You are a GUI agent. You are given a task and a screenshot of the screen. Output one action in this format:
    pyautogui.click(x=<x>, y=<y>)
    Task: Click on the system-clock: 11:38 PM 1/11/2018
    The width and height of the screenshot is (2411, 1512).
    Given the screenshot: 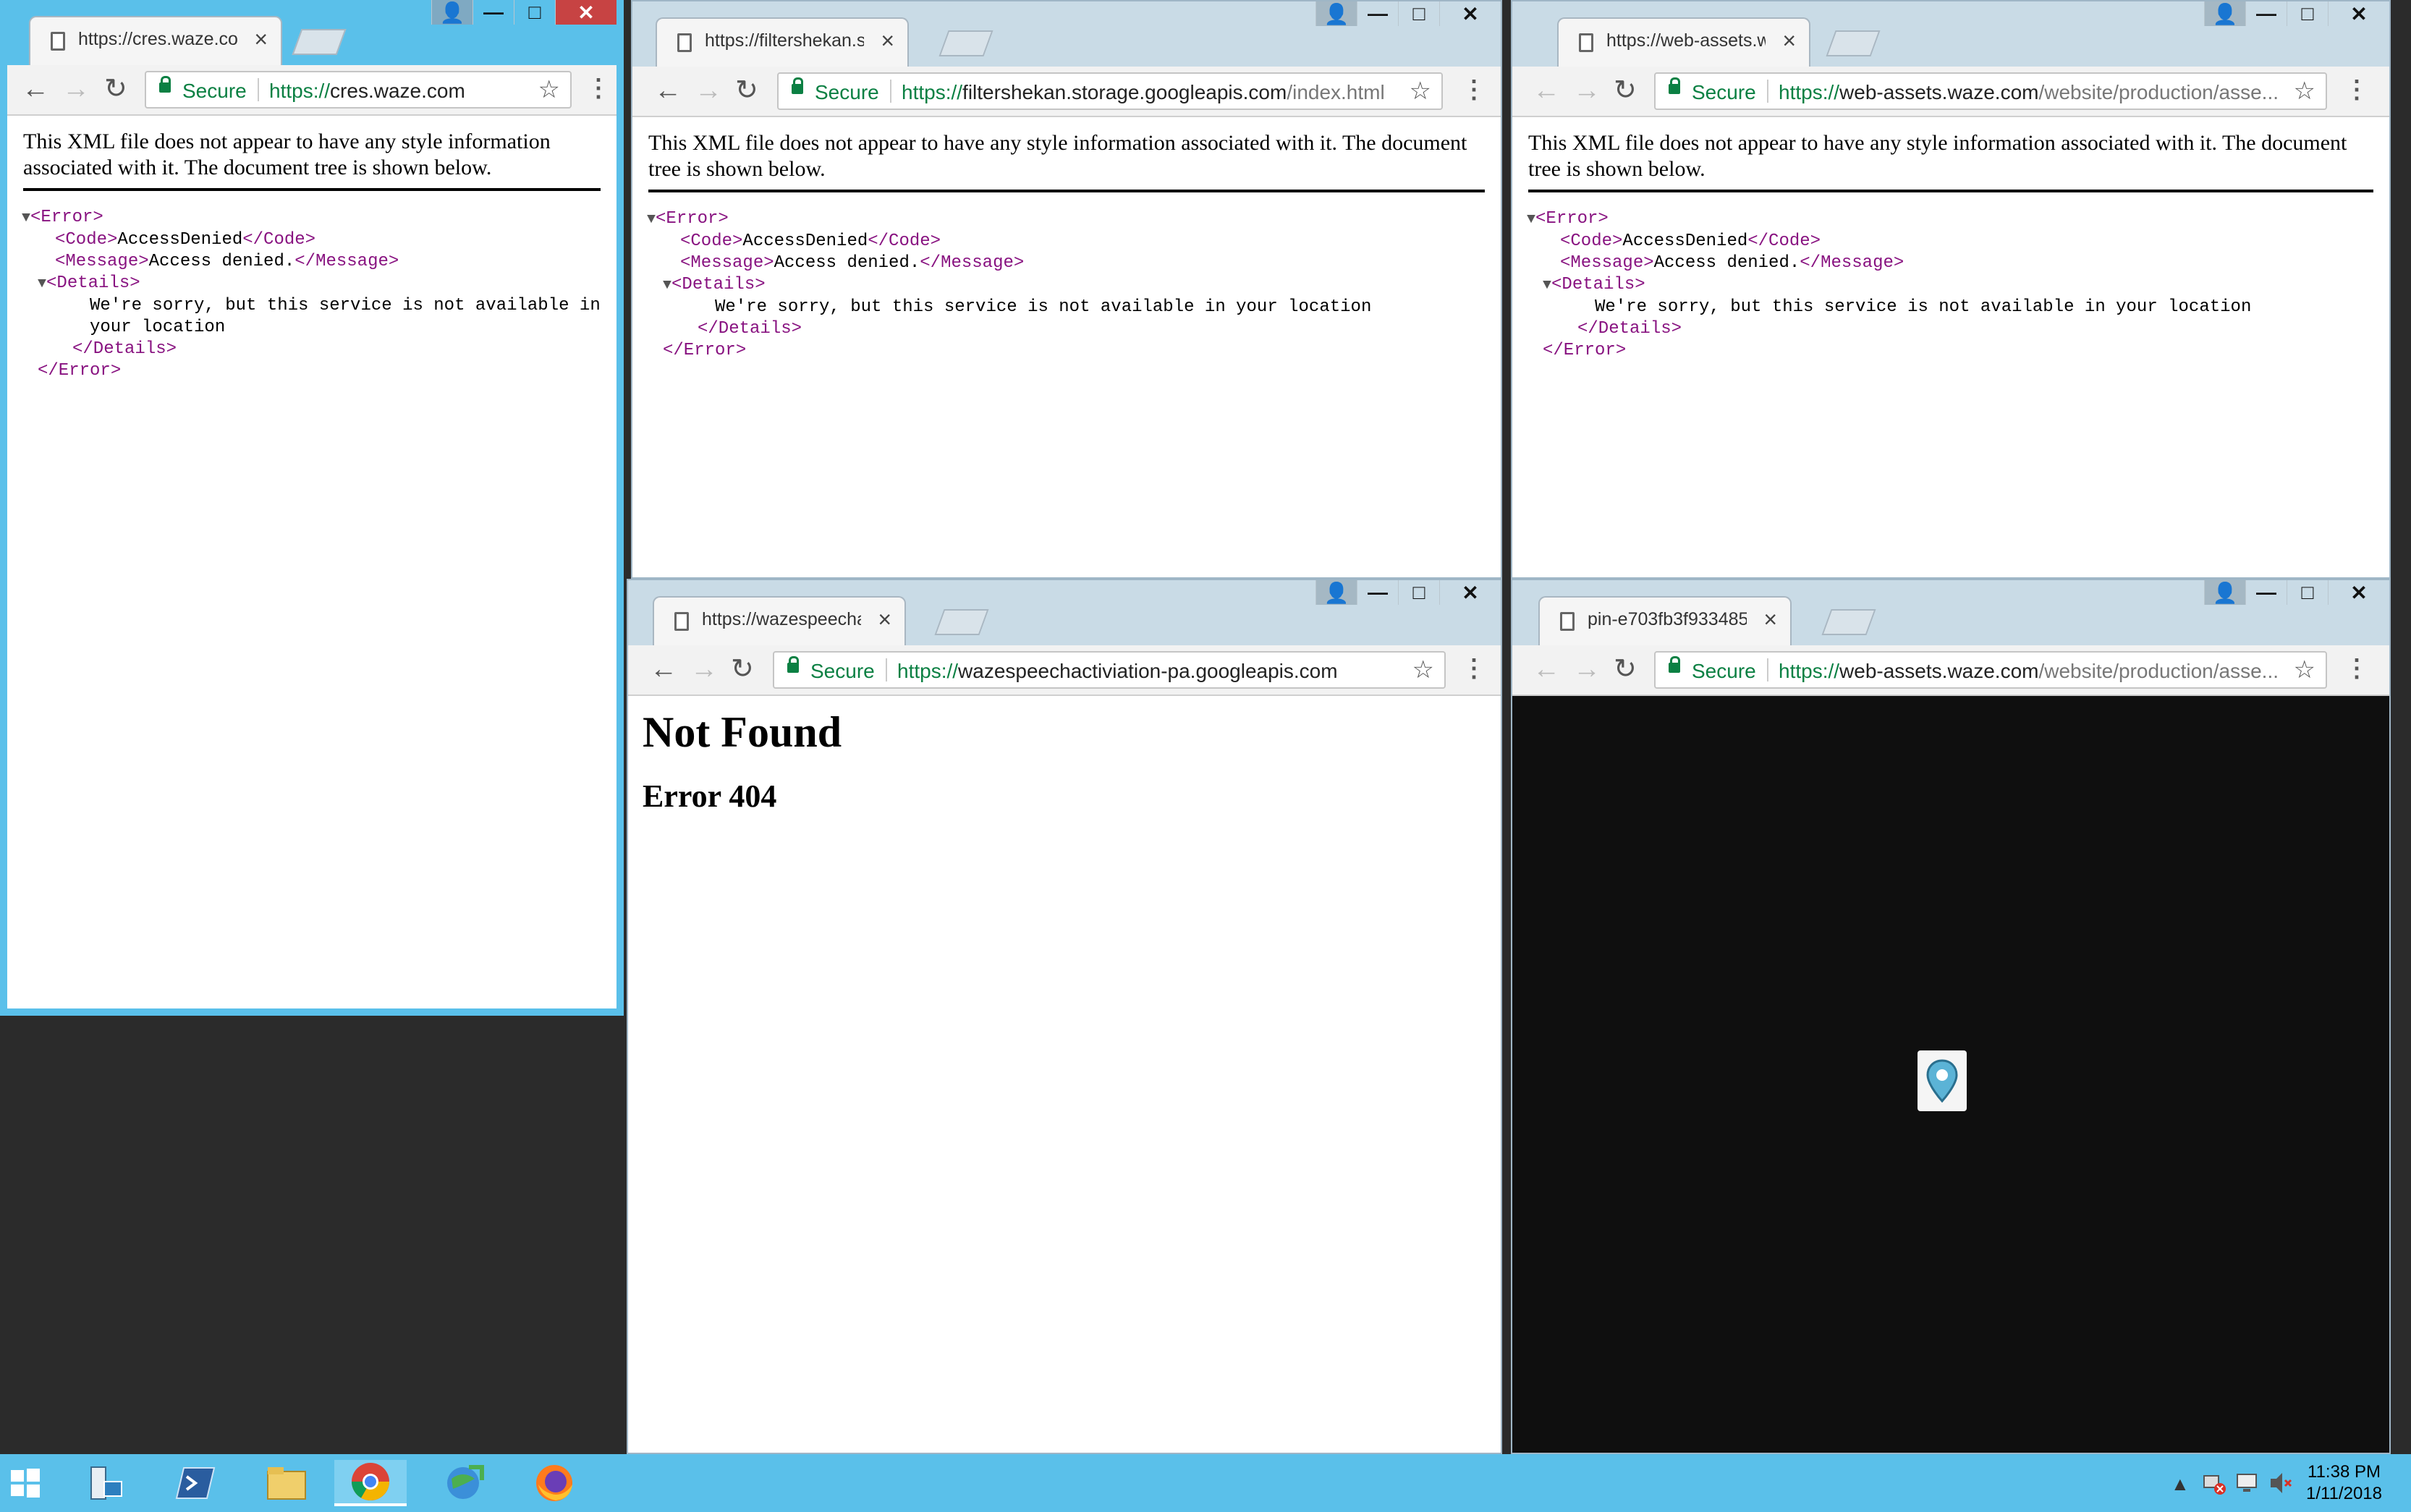 What is the action you would take?
    pyautogui.click(x=2344, y=1483)
    